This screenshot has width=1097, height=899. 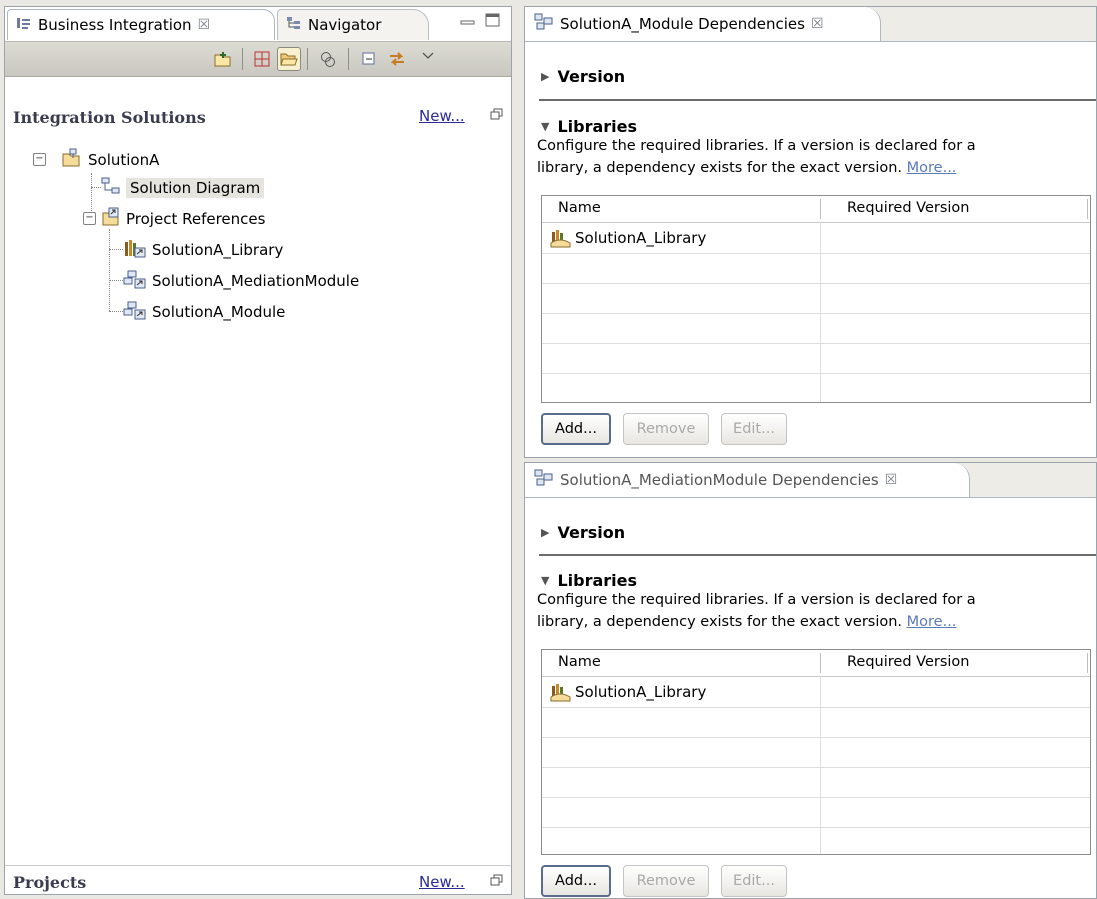 I want to click on tree-item-label: SolutionA_Library, so click(x=218, y=250).